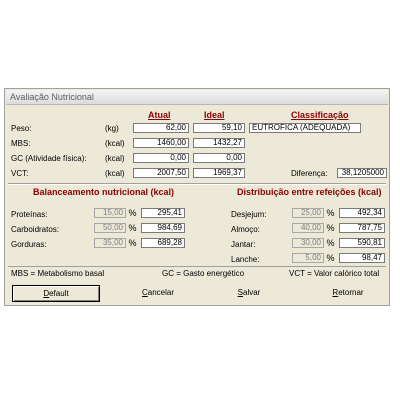 This screenshot has width=400, height=400. What do you see at coordinates (334, 273) in the screenshot?
I see `legend-vct: VCT = Valor calórico total` at bounding box center [334, 273].